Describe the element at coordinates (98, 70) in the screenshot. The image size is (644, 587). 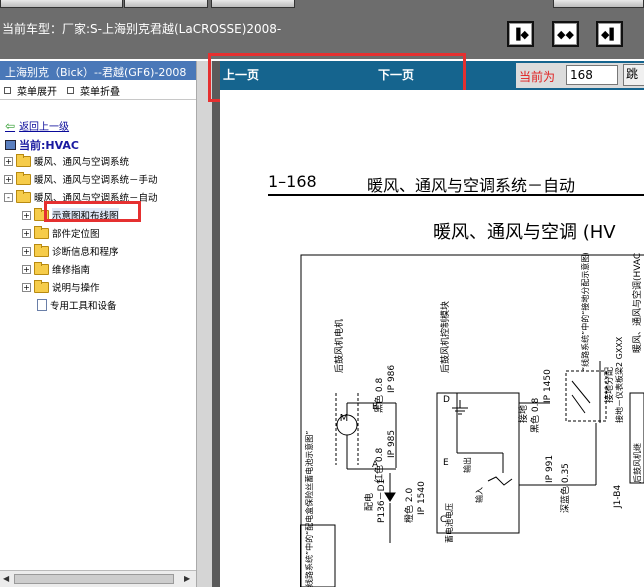
I see `sidebar-title: 上海别克（Bick）--君越(GF6)-2008` at that location.